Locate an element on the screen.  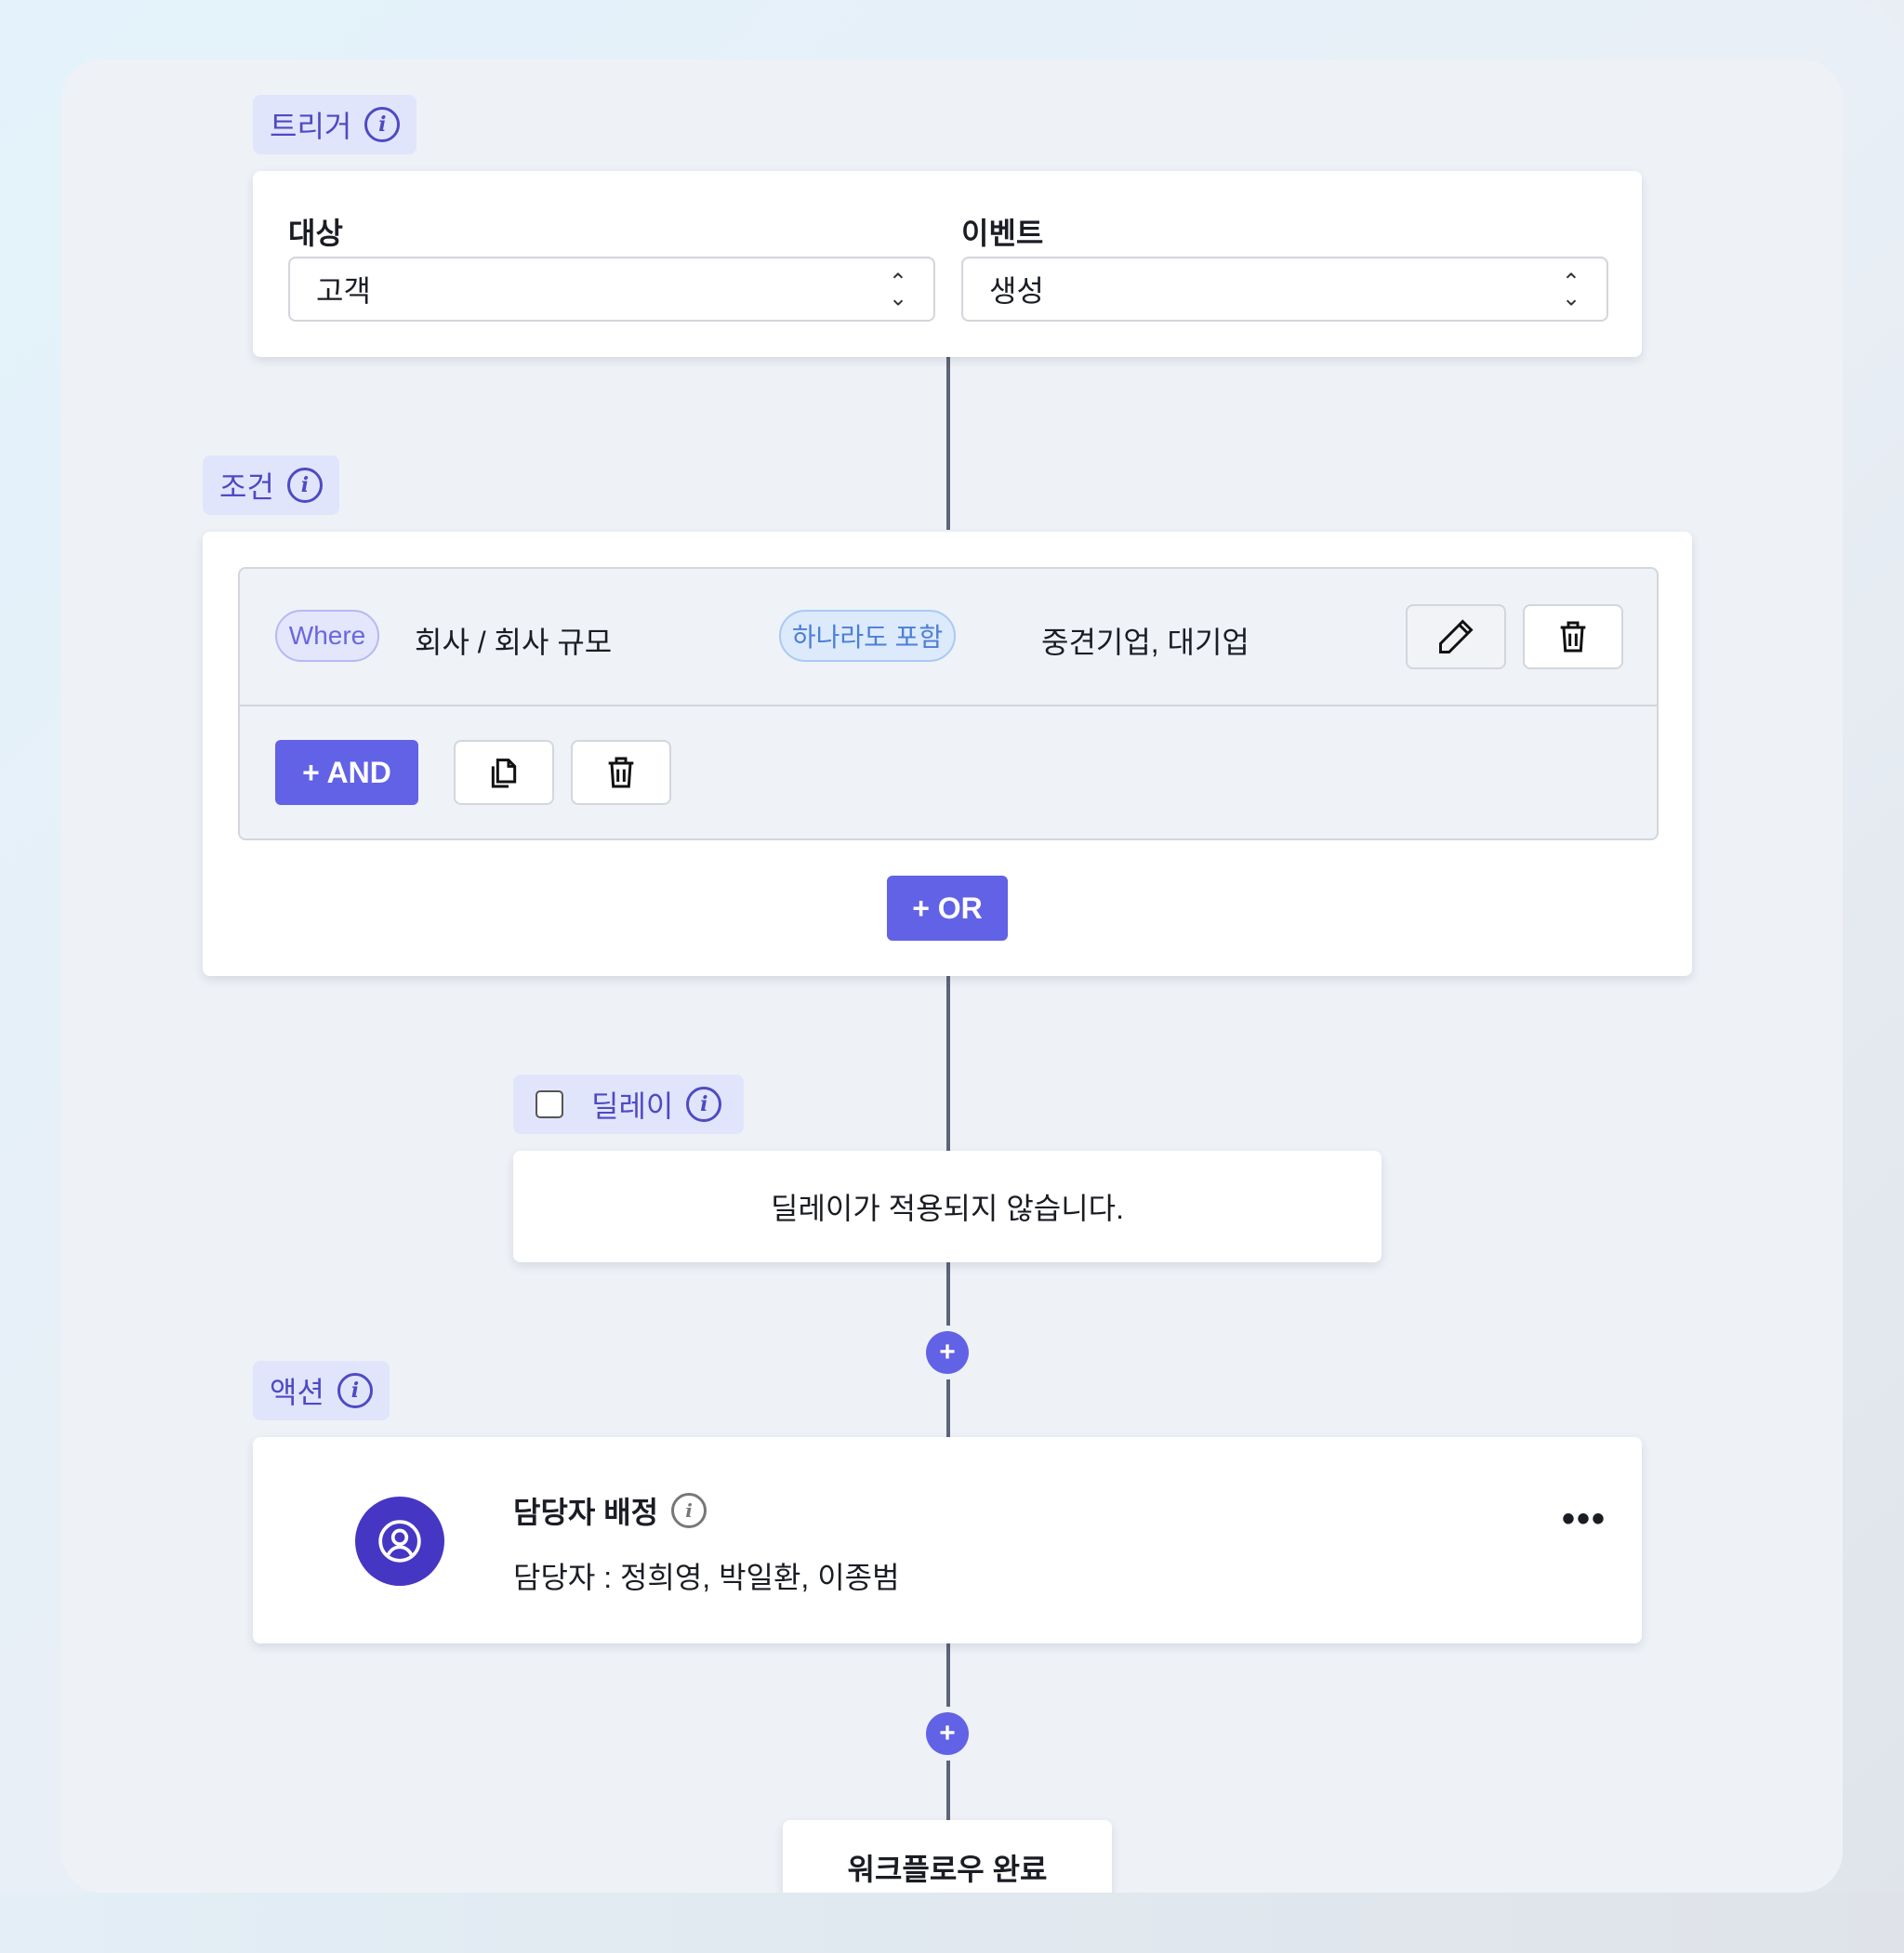
add-and-button: + AND is located at coordinates (346, 772).